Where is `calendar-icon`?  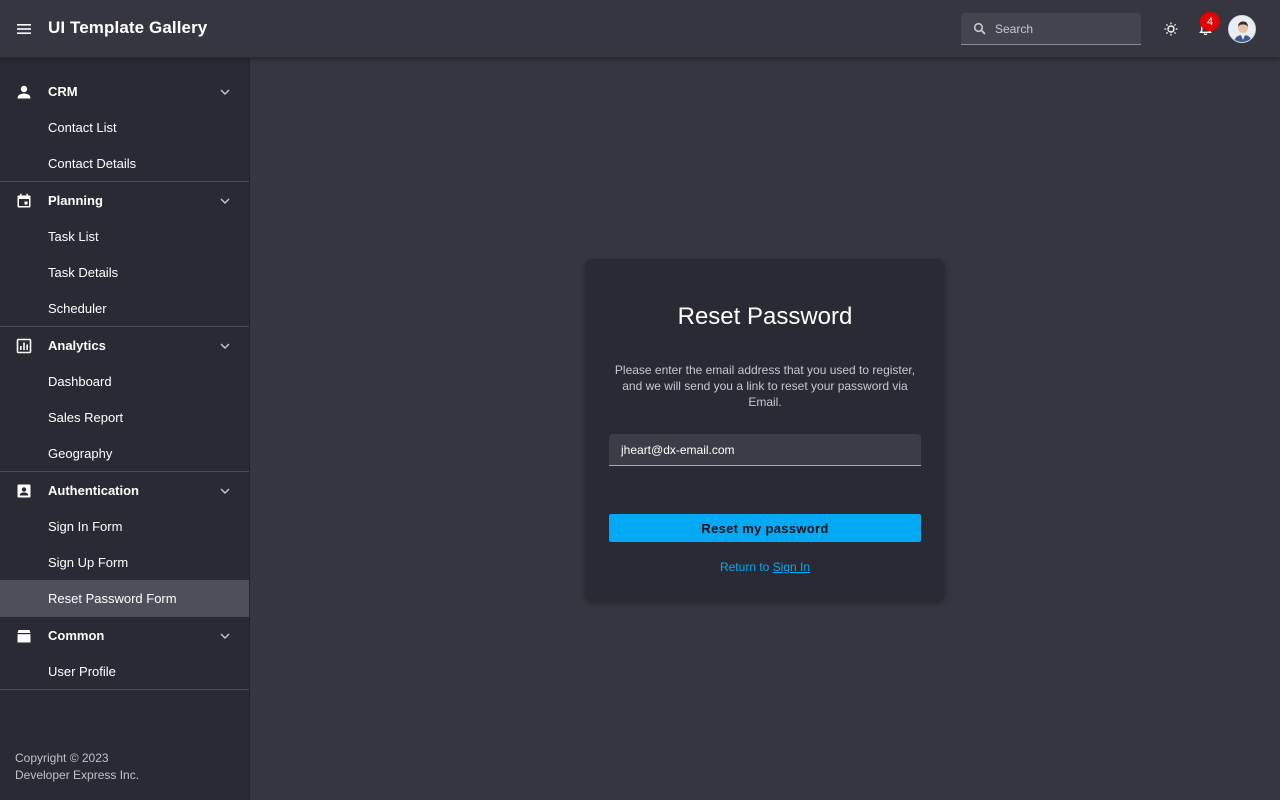
calendar-icon is located at coordinates (24, 200).